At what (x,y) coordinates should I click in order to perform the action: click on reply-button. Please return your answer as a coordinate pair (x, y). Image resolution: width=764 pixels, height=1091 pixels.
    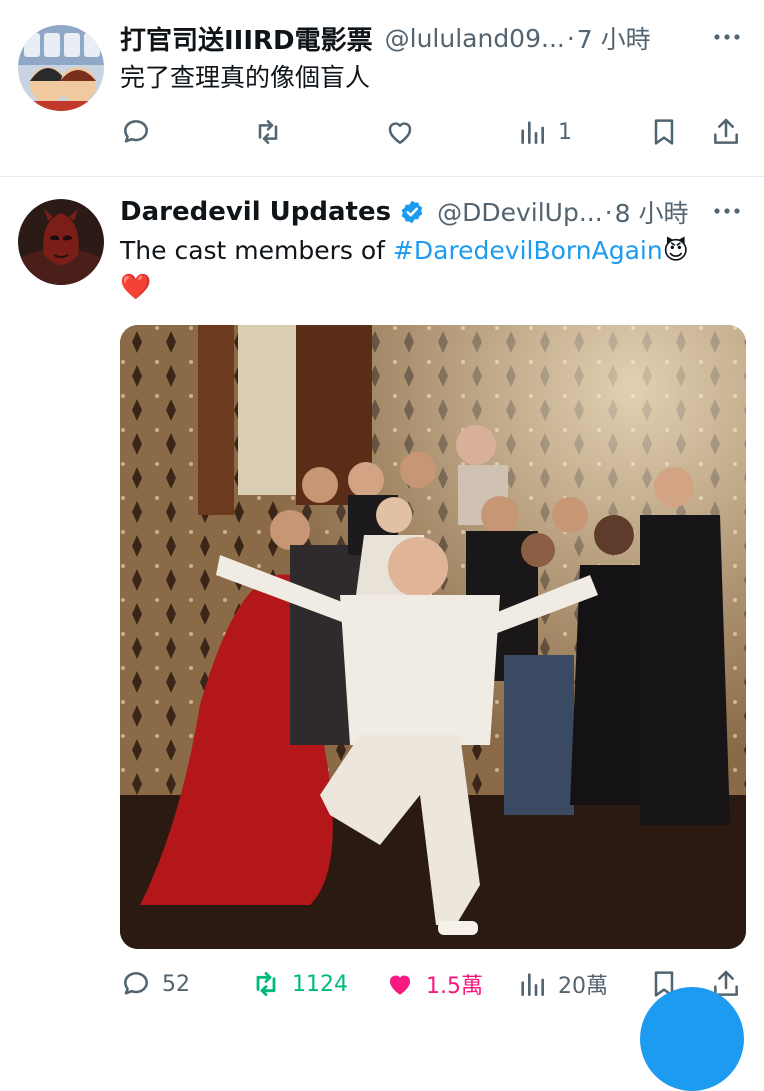
    Looking at the image, I should click on (141, 132).